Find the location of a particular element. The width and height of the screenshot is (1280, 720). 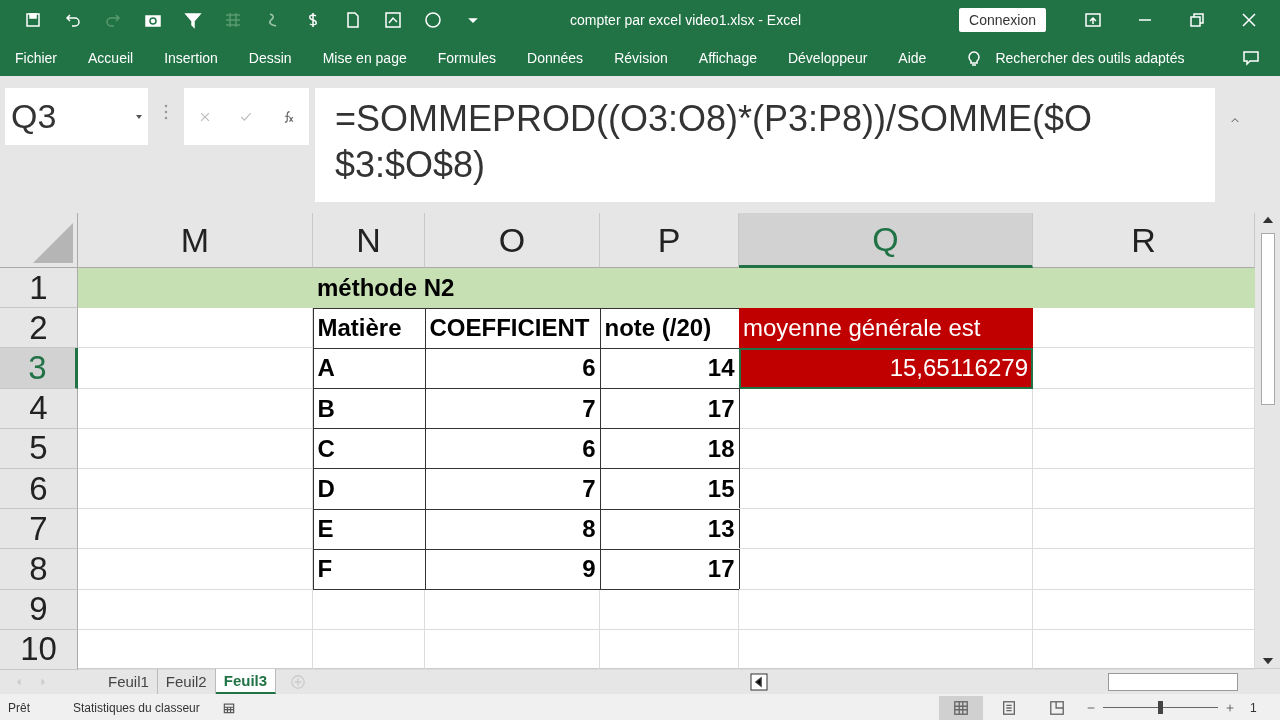

restore-icon is located at coordinates (1197, 20).